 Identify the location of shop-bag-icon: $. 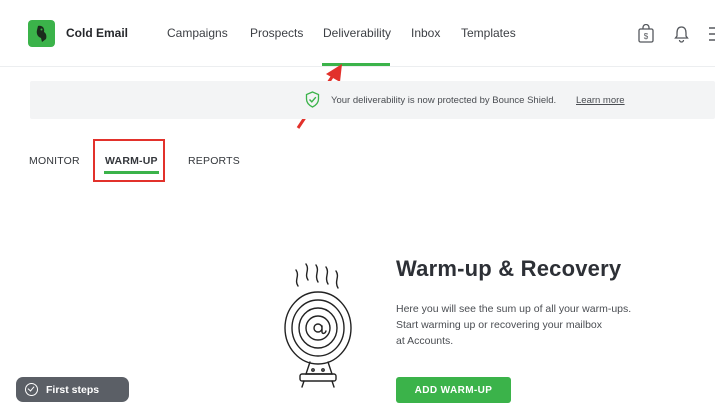
(646, 35).